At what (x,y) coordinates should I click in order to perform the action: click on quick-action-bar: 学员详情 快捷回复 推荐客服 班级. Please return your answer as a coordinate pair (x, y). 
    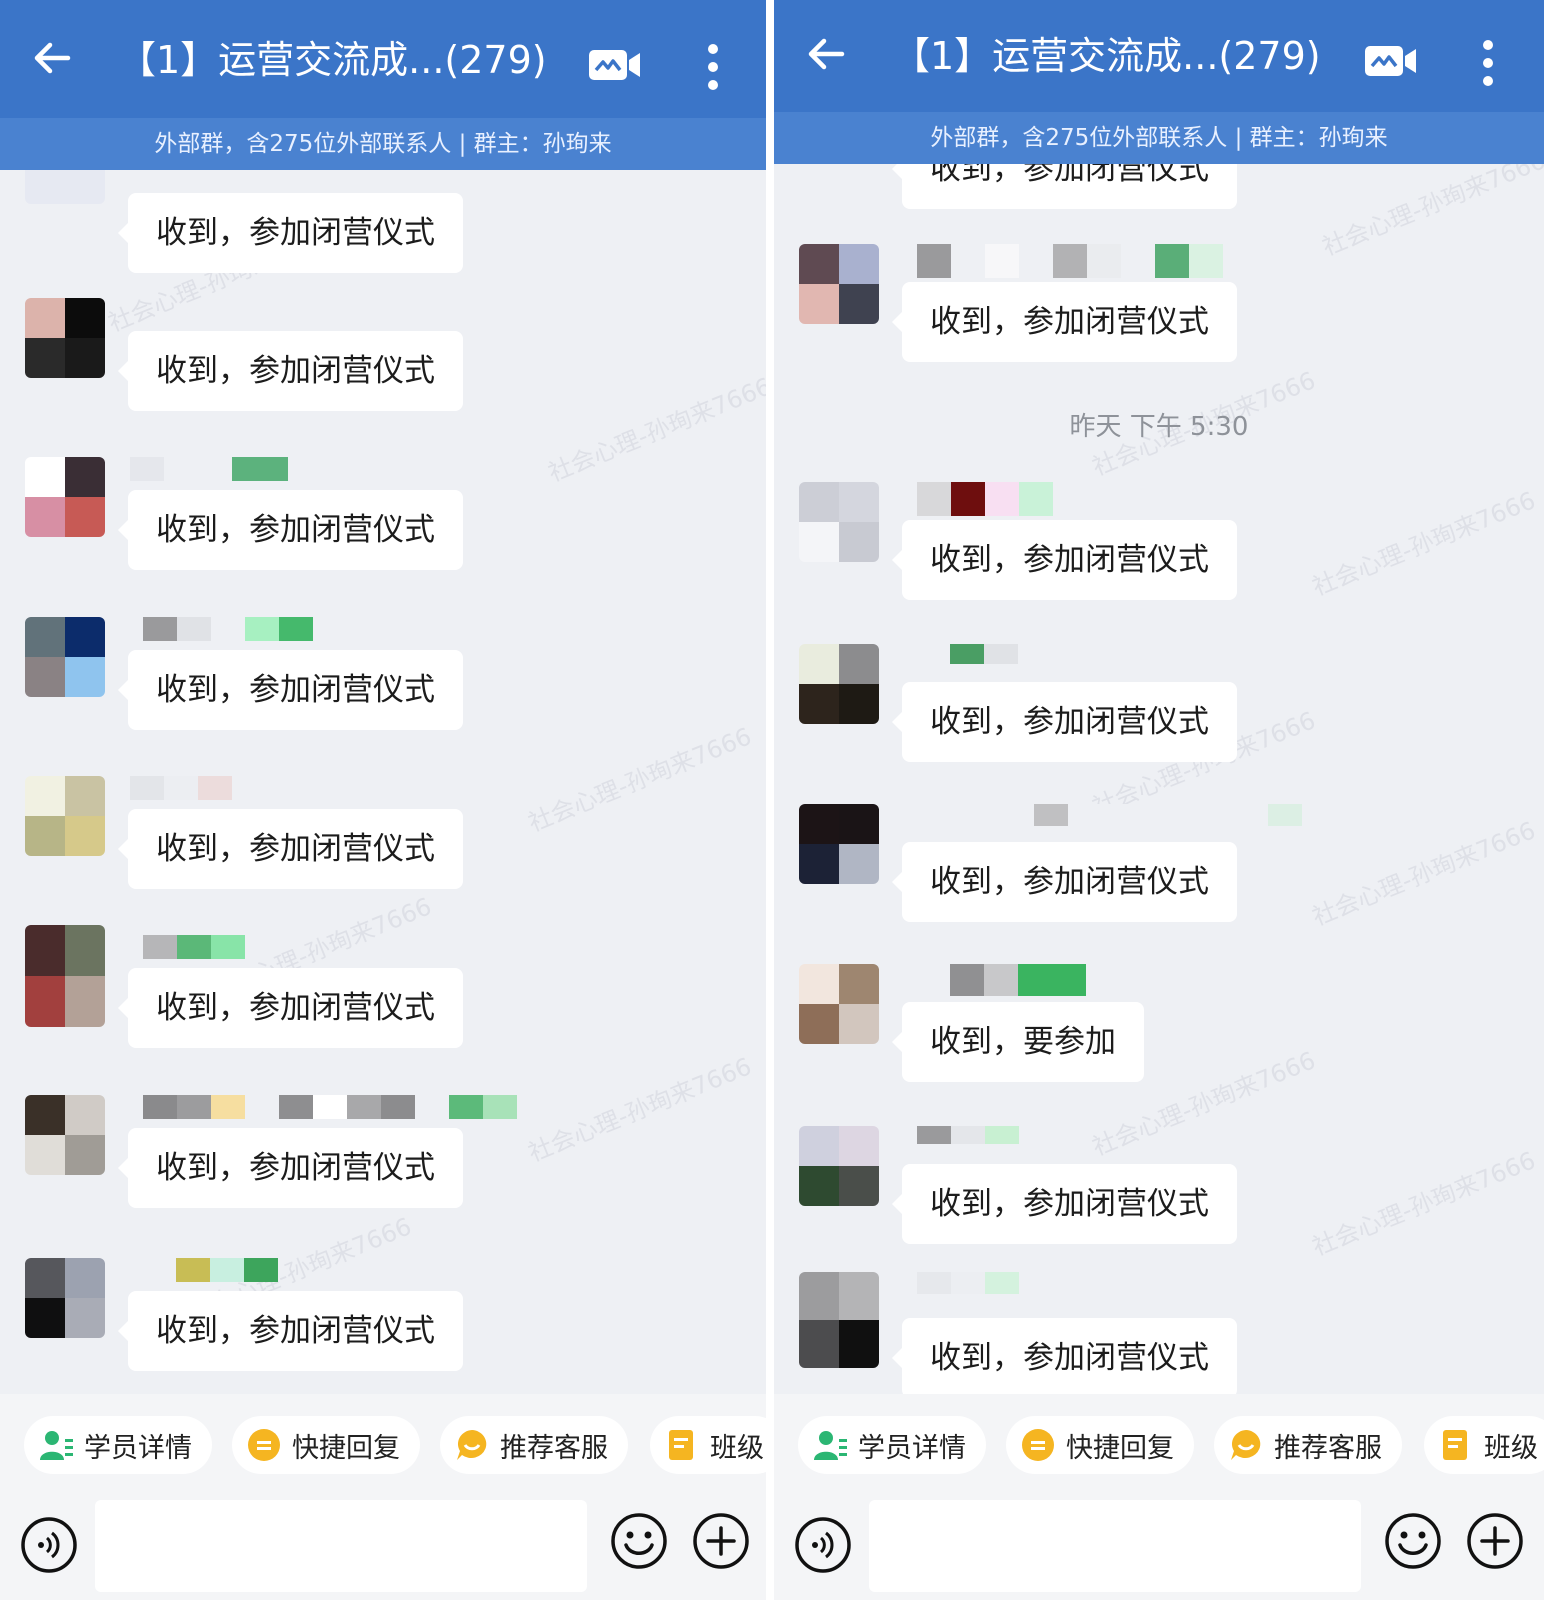
    Looking at the image, I should click on (1159, 1445).